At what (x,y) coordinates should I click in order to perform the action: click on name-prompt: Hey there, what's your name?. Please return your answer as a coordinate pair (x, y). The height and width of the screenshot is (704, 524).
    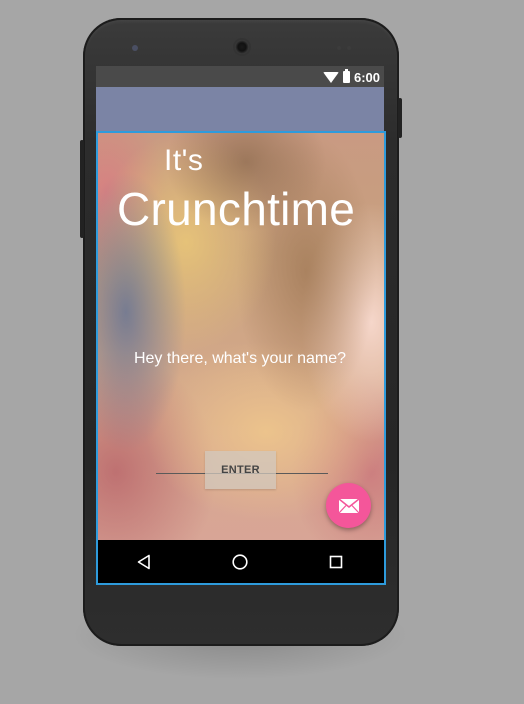
    Looking at the image, I should click on (240, 358).